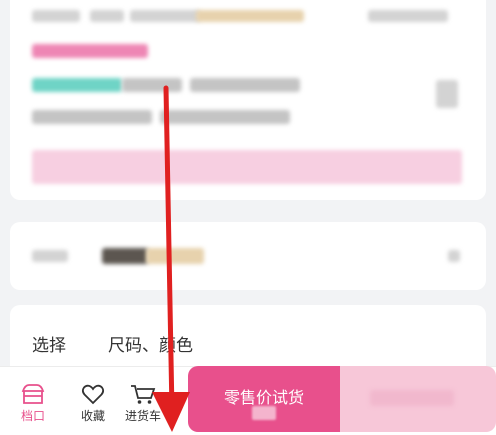  What do you see at coordinates (171, 258) in the screenshot?
I see `down-arrow-annotation` at bounding box center [171, 258].